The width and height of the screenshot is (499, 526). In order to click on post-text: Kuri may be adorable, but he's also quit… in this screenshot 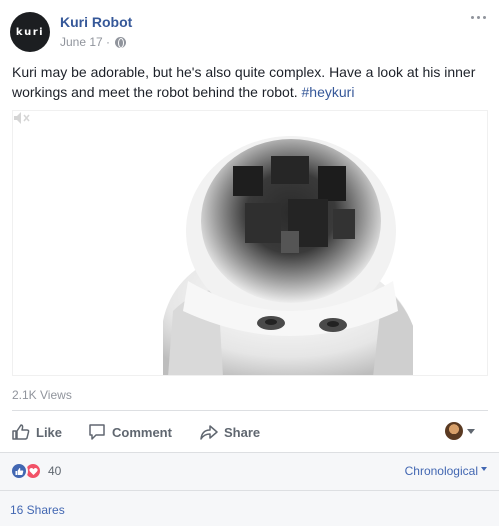, I will do `click(250, 82)`.